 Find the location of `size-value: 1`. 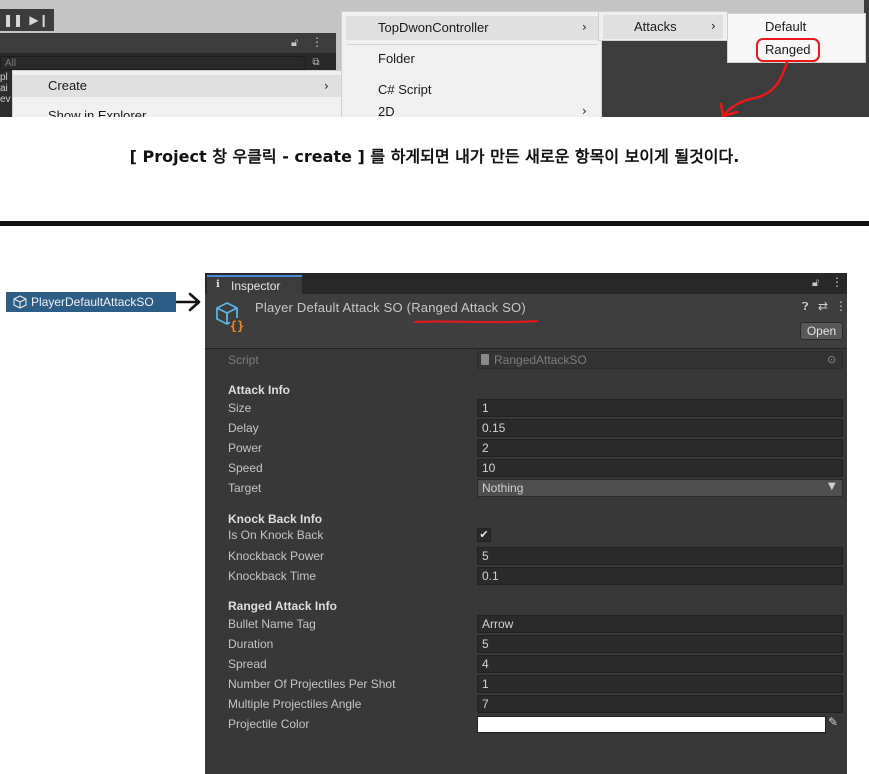

size-value: 1 is located at coordinates (485, 408).